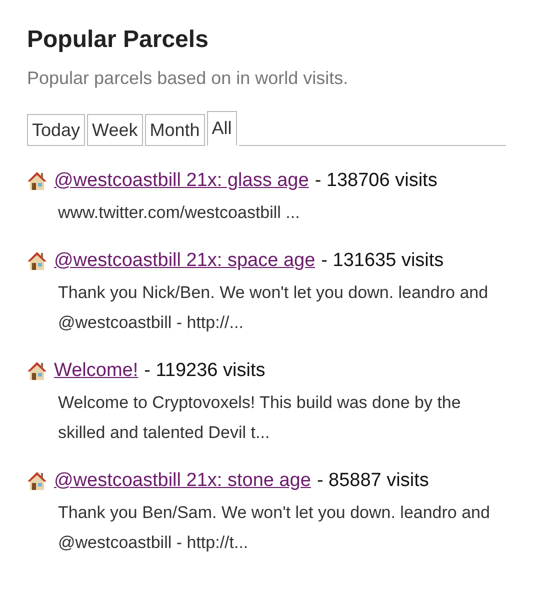  Describe the element at coordinates (185, 261) in the screenshot. I see `parcel-link: @westcoastbill 21x: space age` at that location.